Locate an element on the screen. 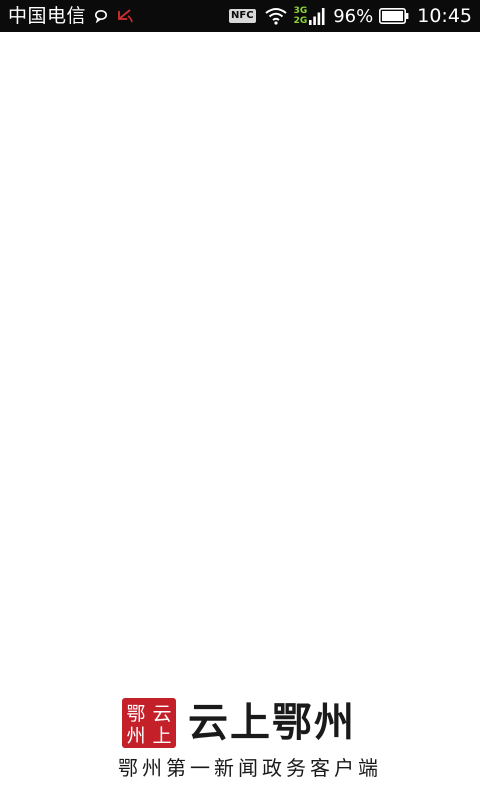 The image size is (480, 800). app-name: 云上鄂州 is located at coordinates (272, 723).